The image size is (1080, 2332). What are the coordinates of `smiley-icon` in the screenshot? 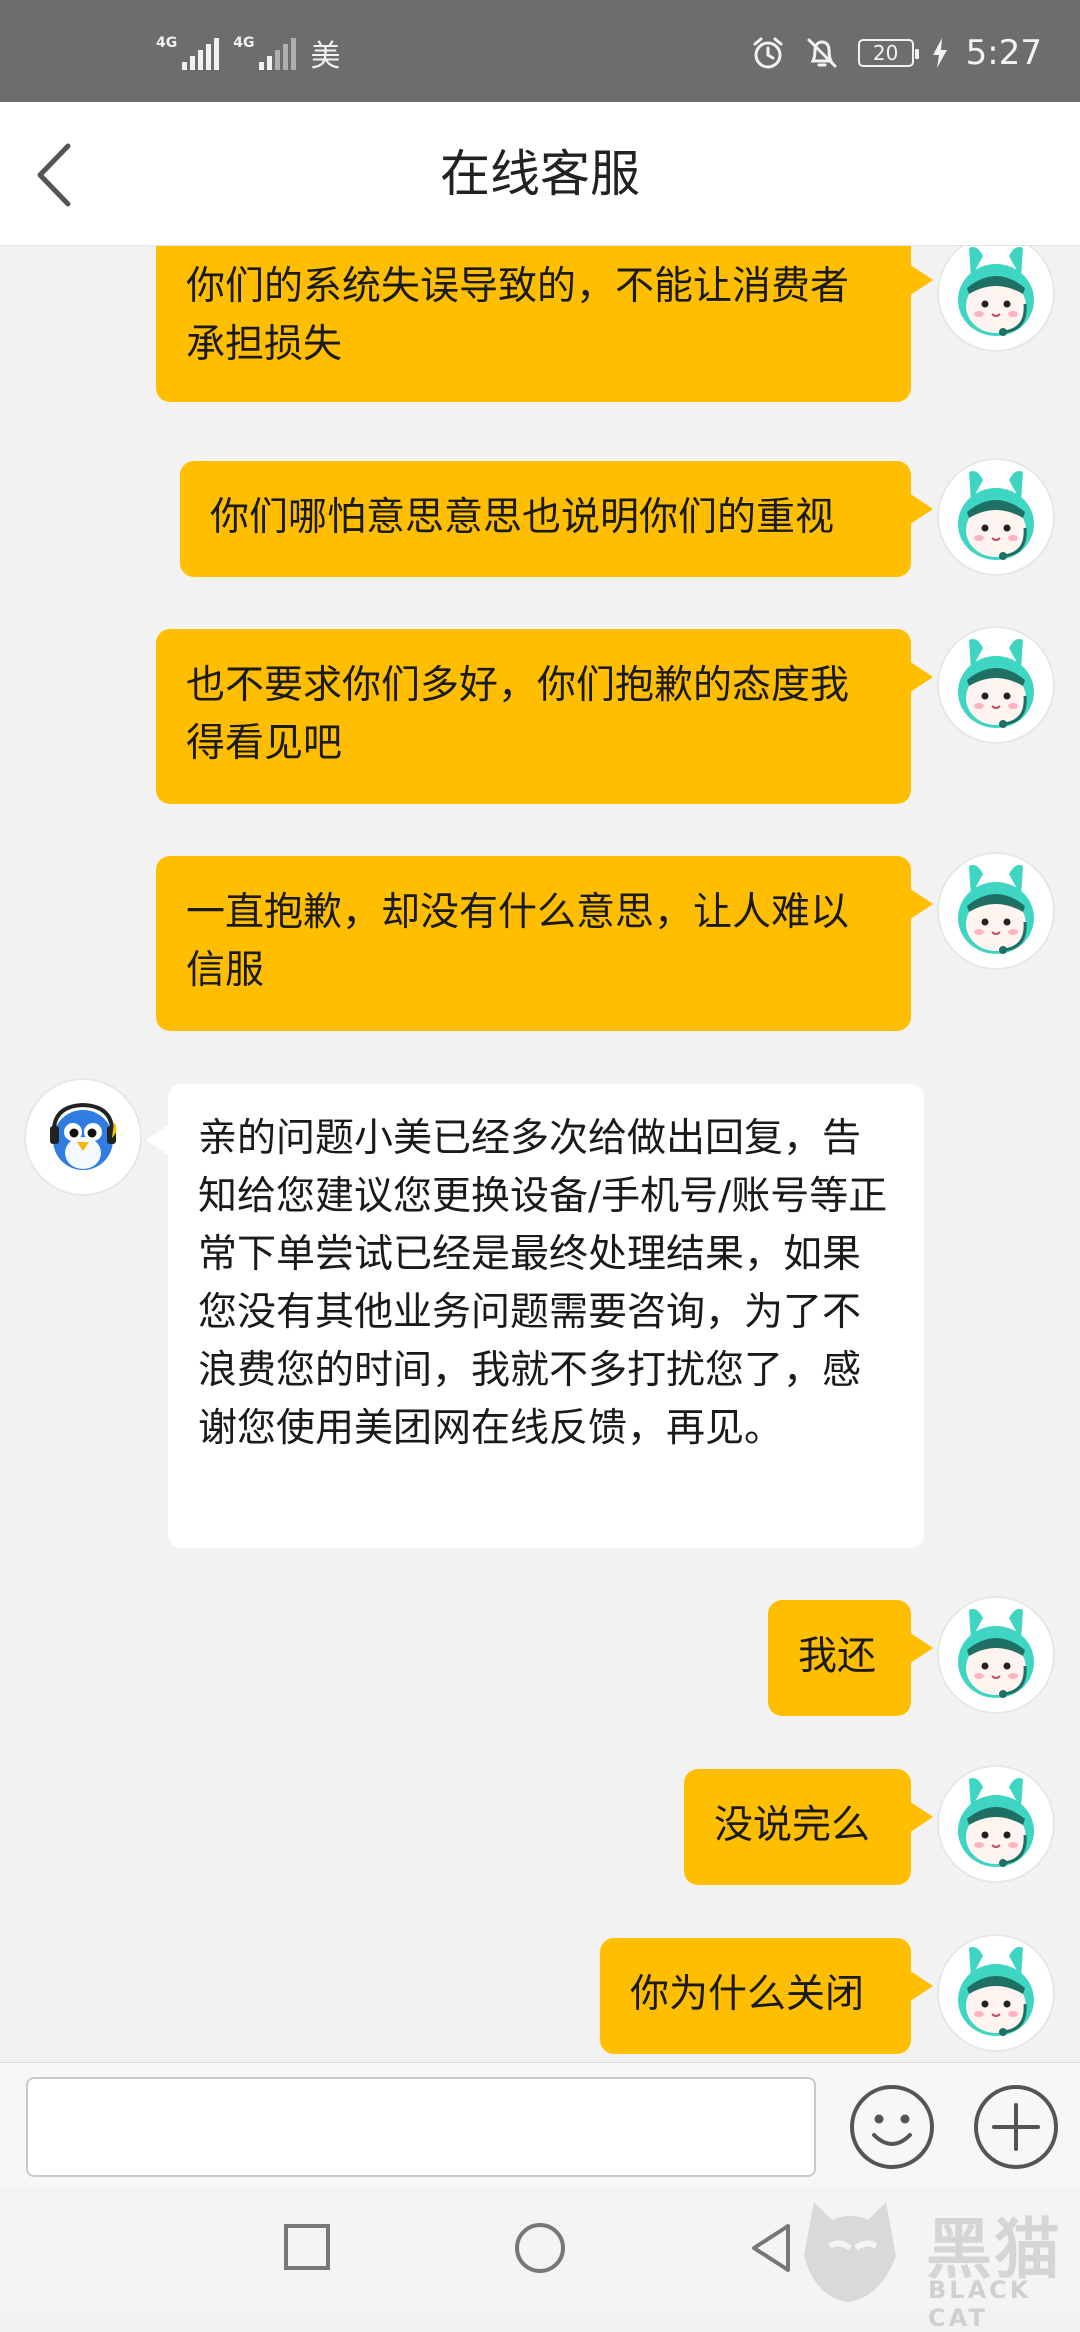 It's located at (892, 2127).